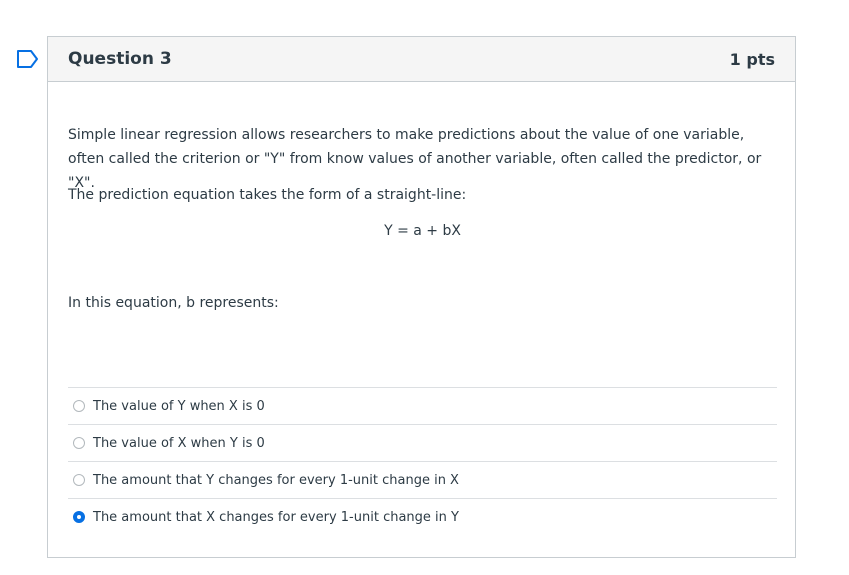 The image size is (849, 575). Describe the element at coordinates (120, 59) in the screenshot. I see `question-title: Question 3` at that location.